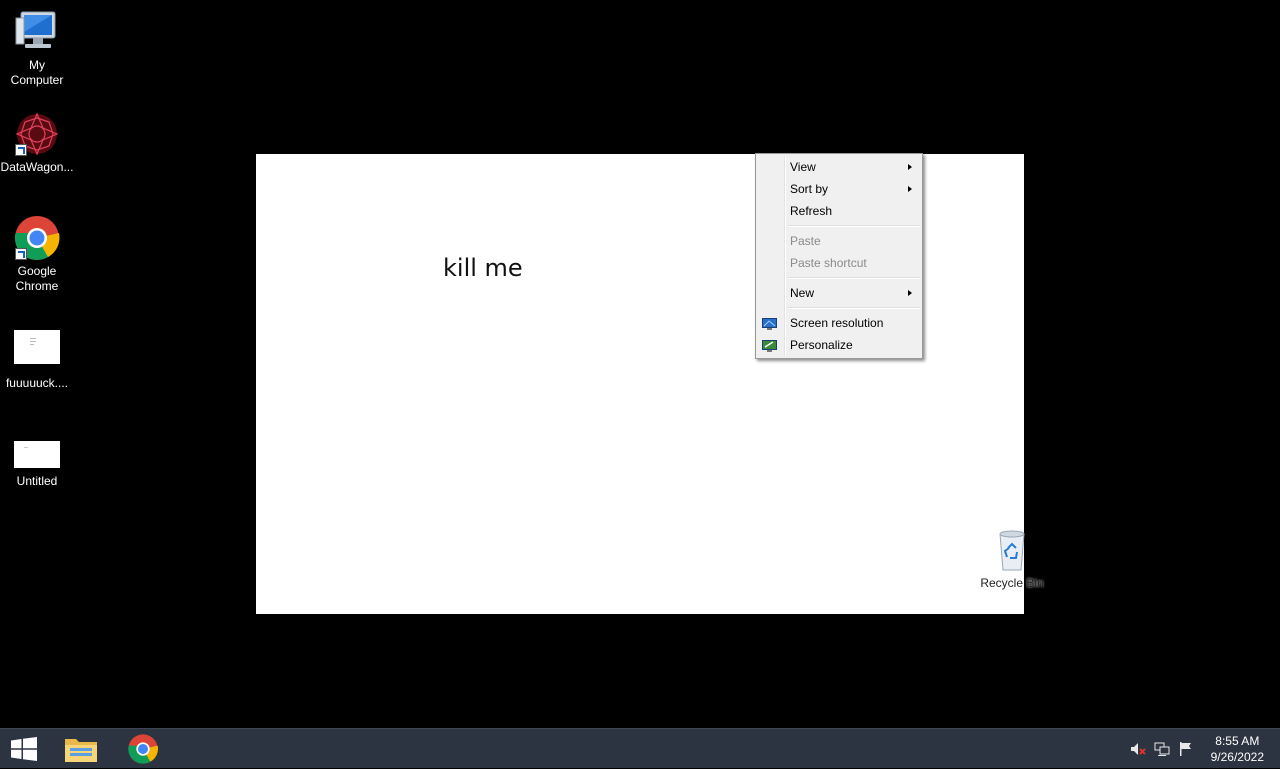  Describe the element at coordinates (839, 345) in the screenshot. I see `menu-item-personalize: Personalize` at that location.